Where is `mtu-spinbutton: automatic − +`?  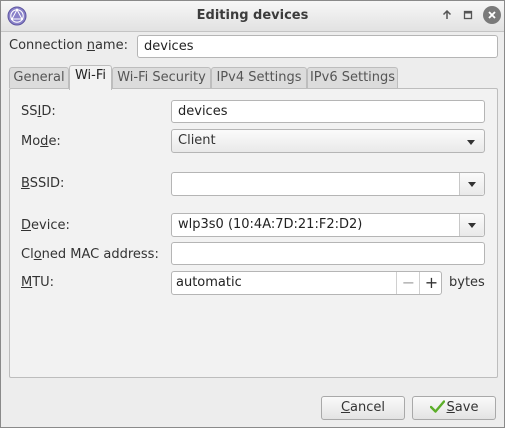 mtu-spinbutton: automatic − + is located at coordinates (306, 283).